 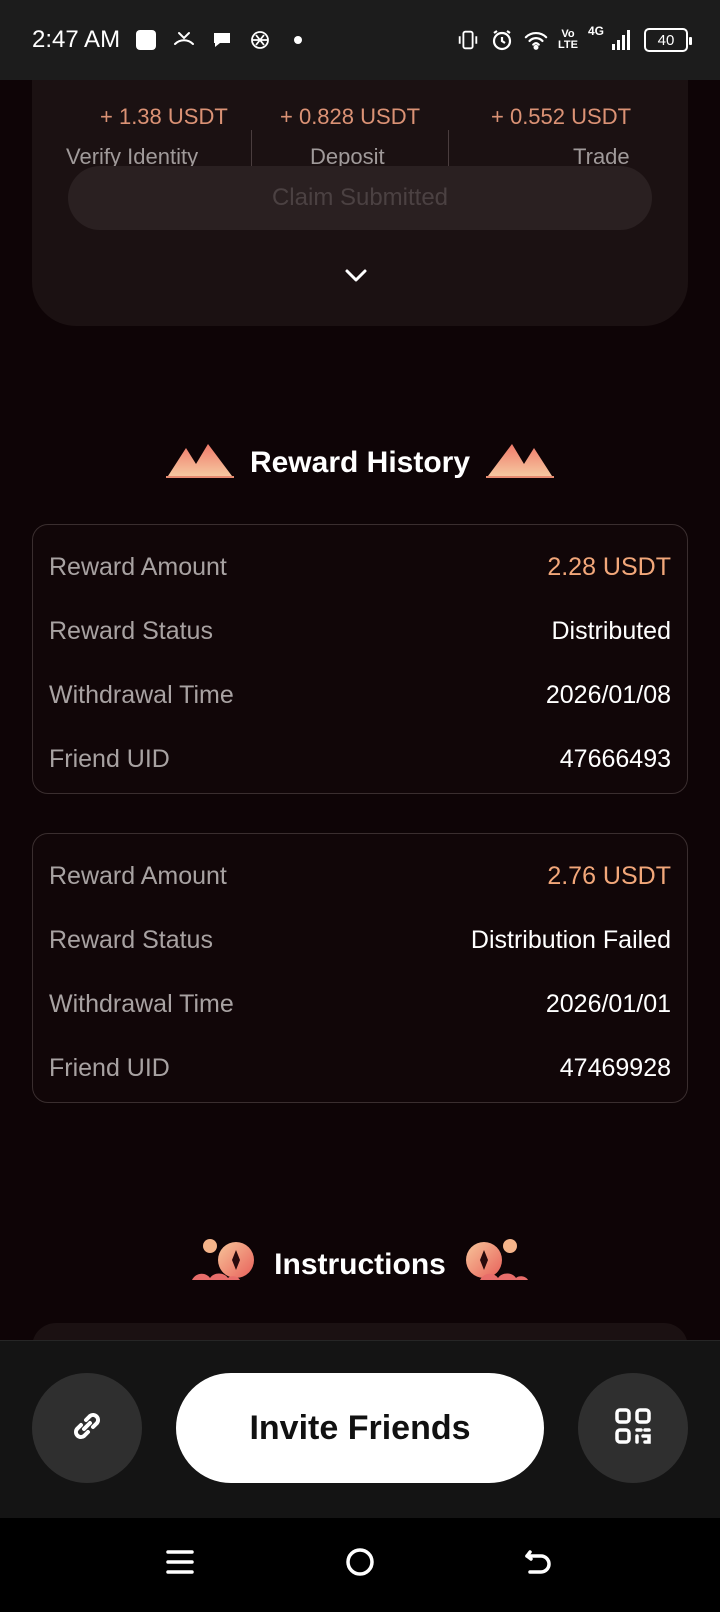 I want to click on recent-apps-button, so click(x=180, y=1564).